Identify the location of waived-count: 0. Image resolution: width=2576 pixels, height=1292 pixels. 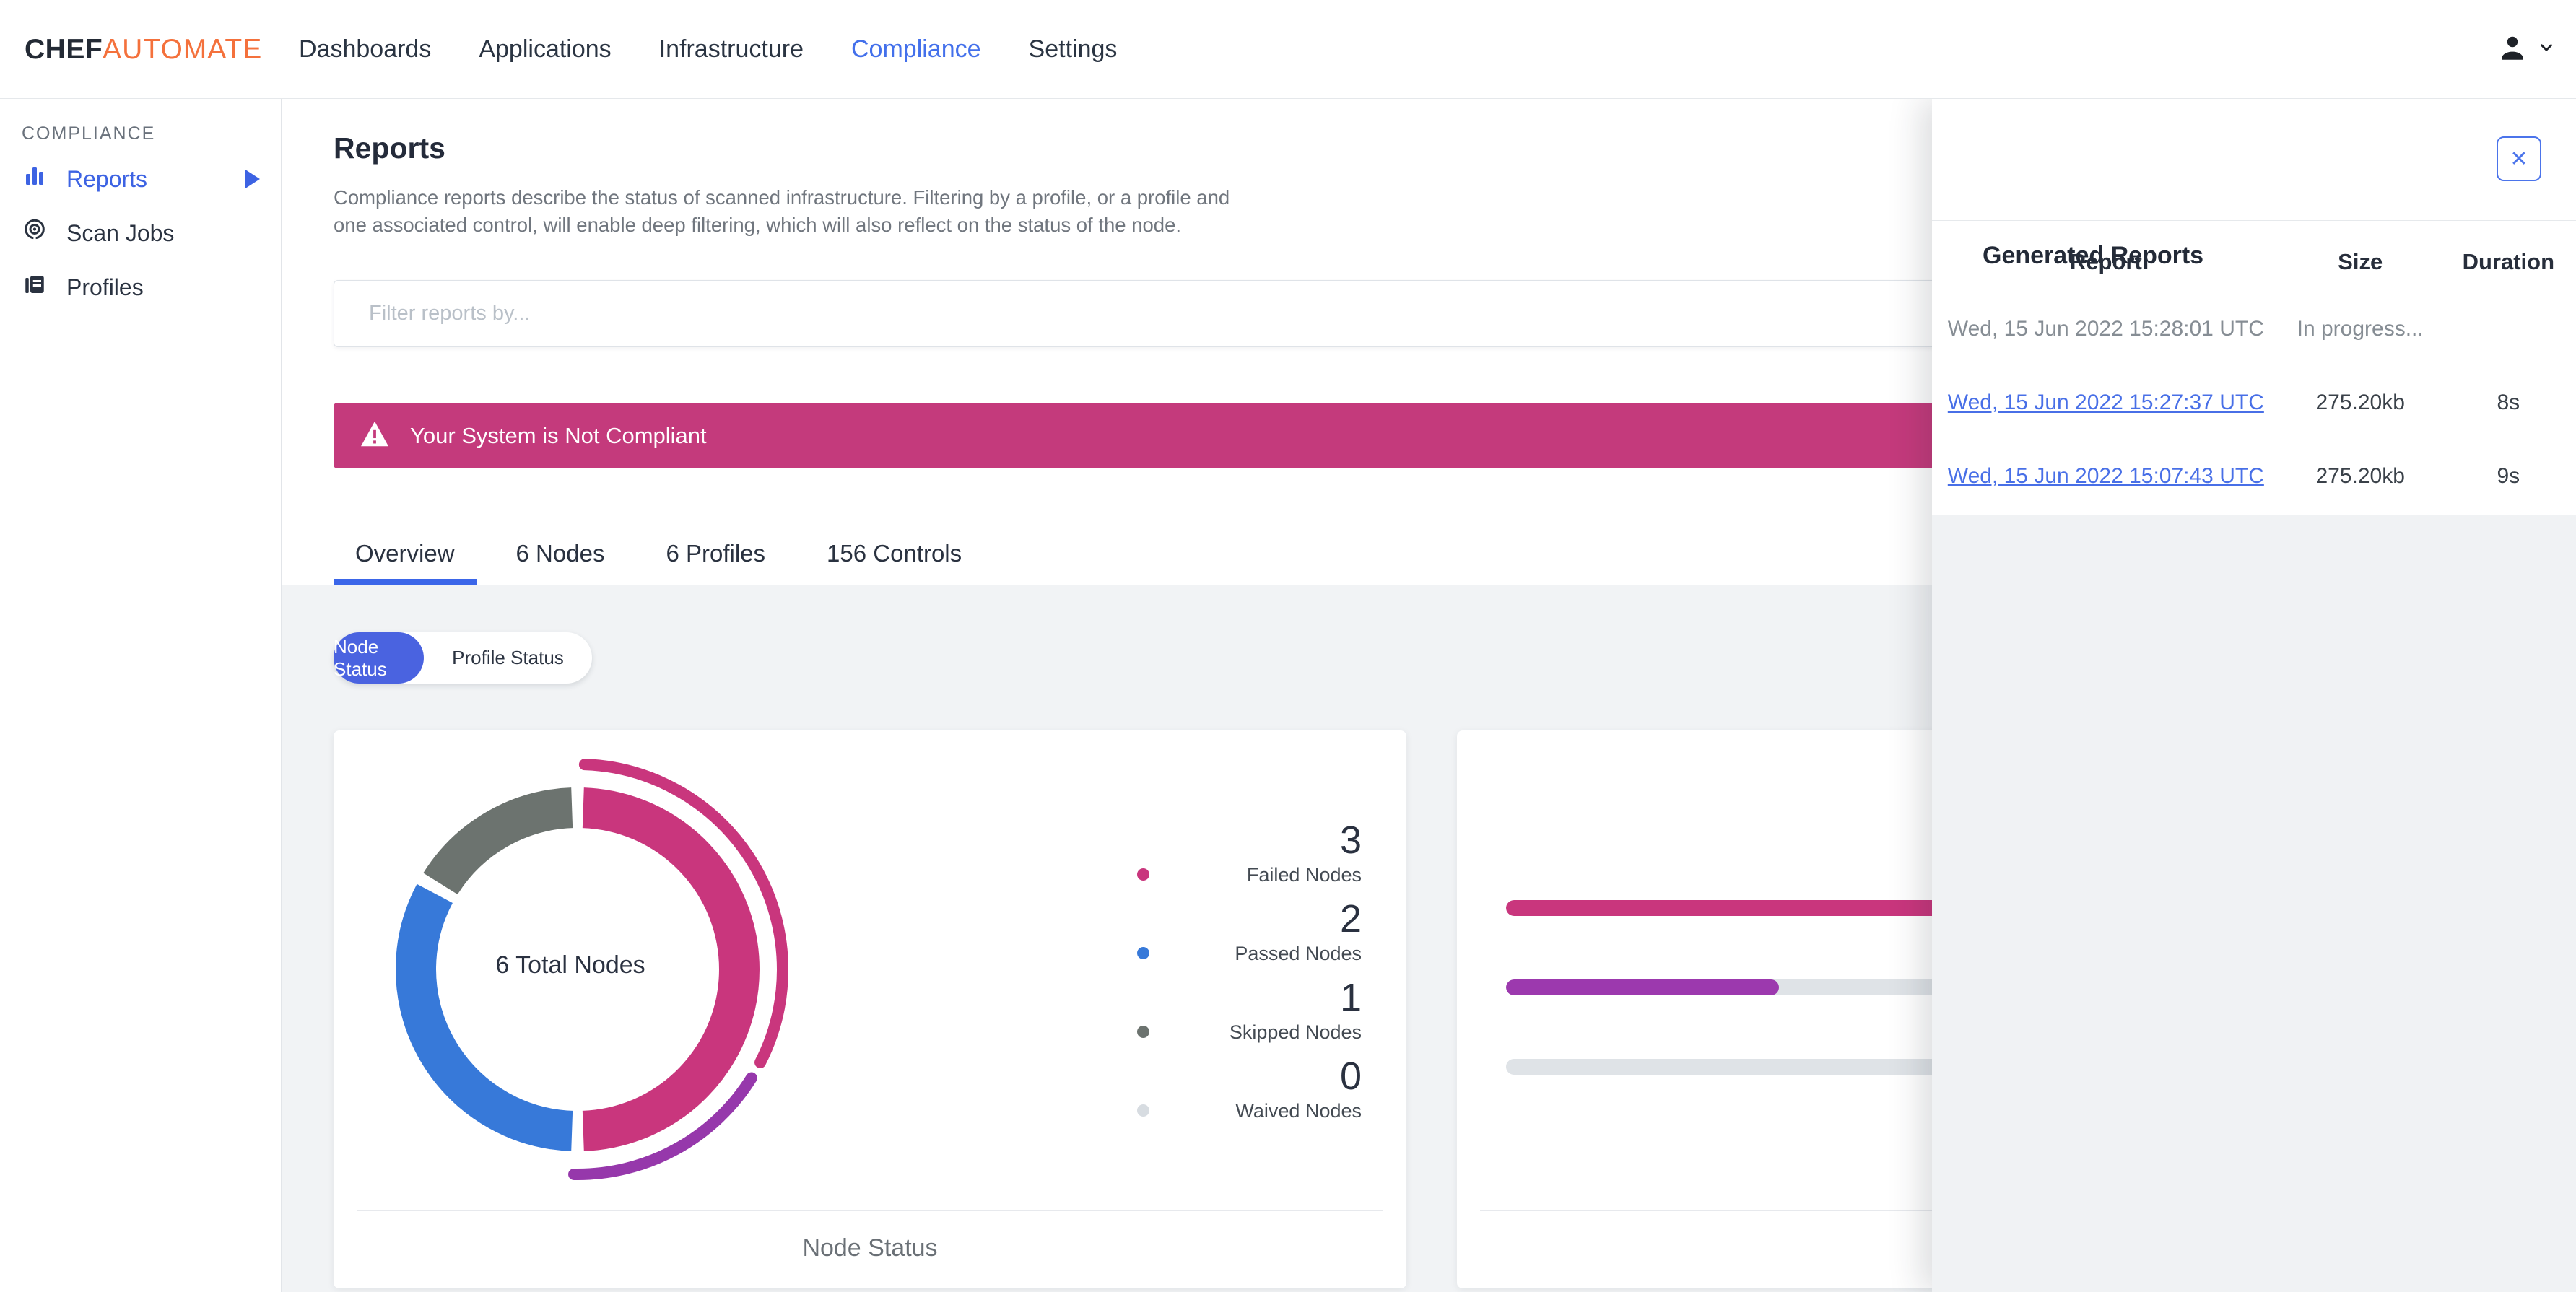
(1350, 1076).